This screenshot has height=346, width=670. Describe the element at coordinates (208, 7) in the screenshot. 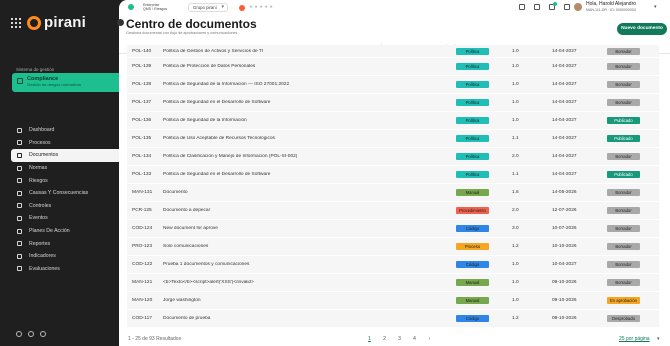

I see `group-select: Grupo pirani` at that location.